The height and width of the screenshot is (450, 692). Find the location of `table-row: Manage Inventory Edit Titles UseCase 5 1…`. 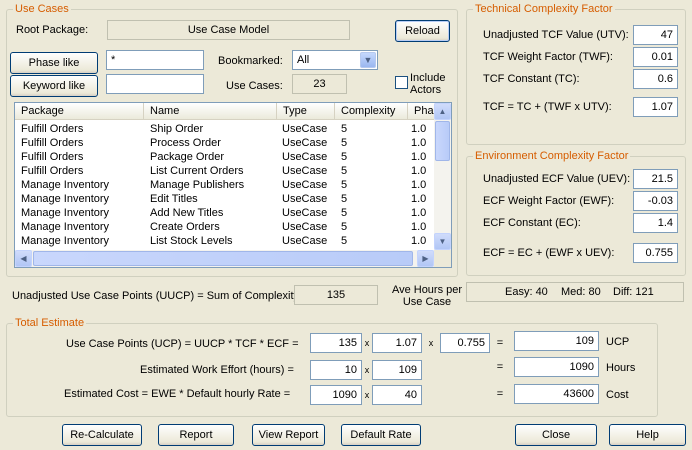

table-row: Manage Inventory Edit Titles UseCase 5 1… is located at coordinates (225, 199).